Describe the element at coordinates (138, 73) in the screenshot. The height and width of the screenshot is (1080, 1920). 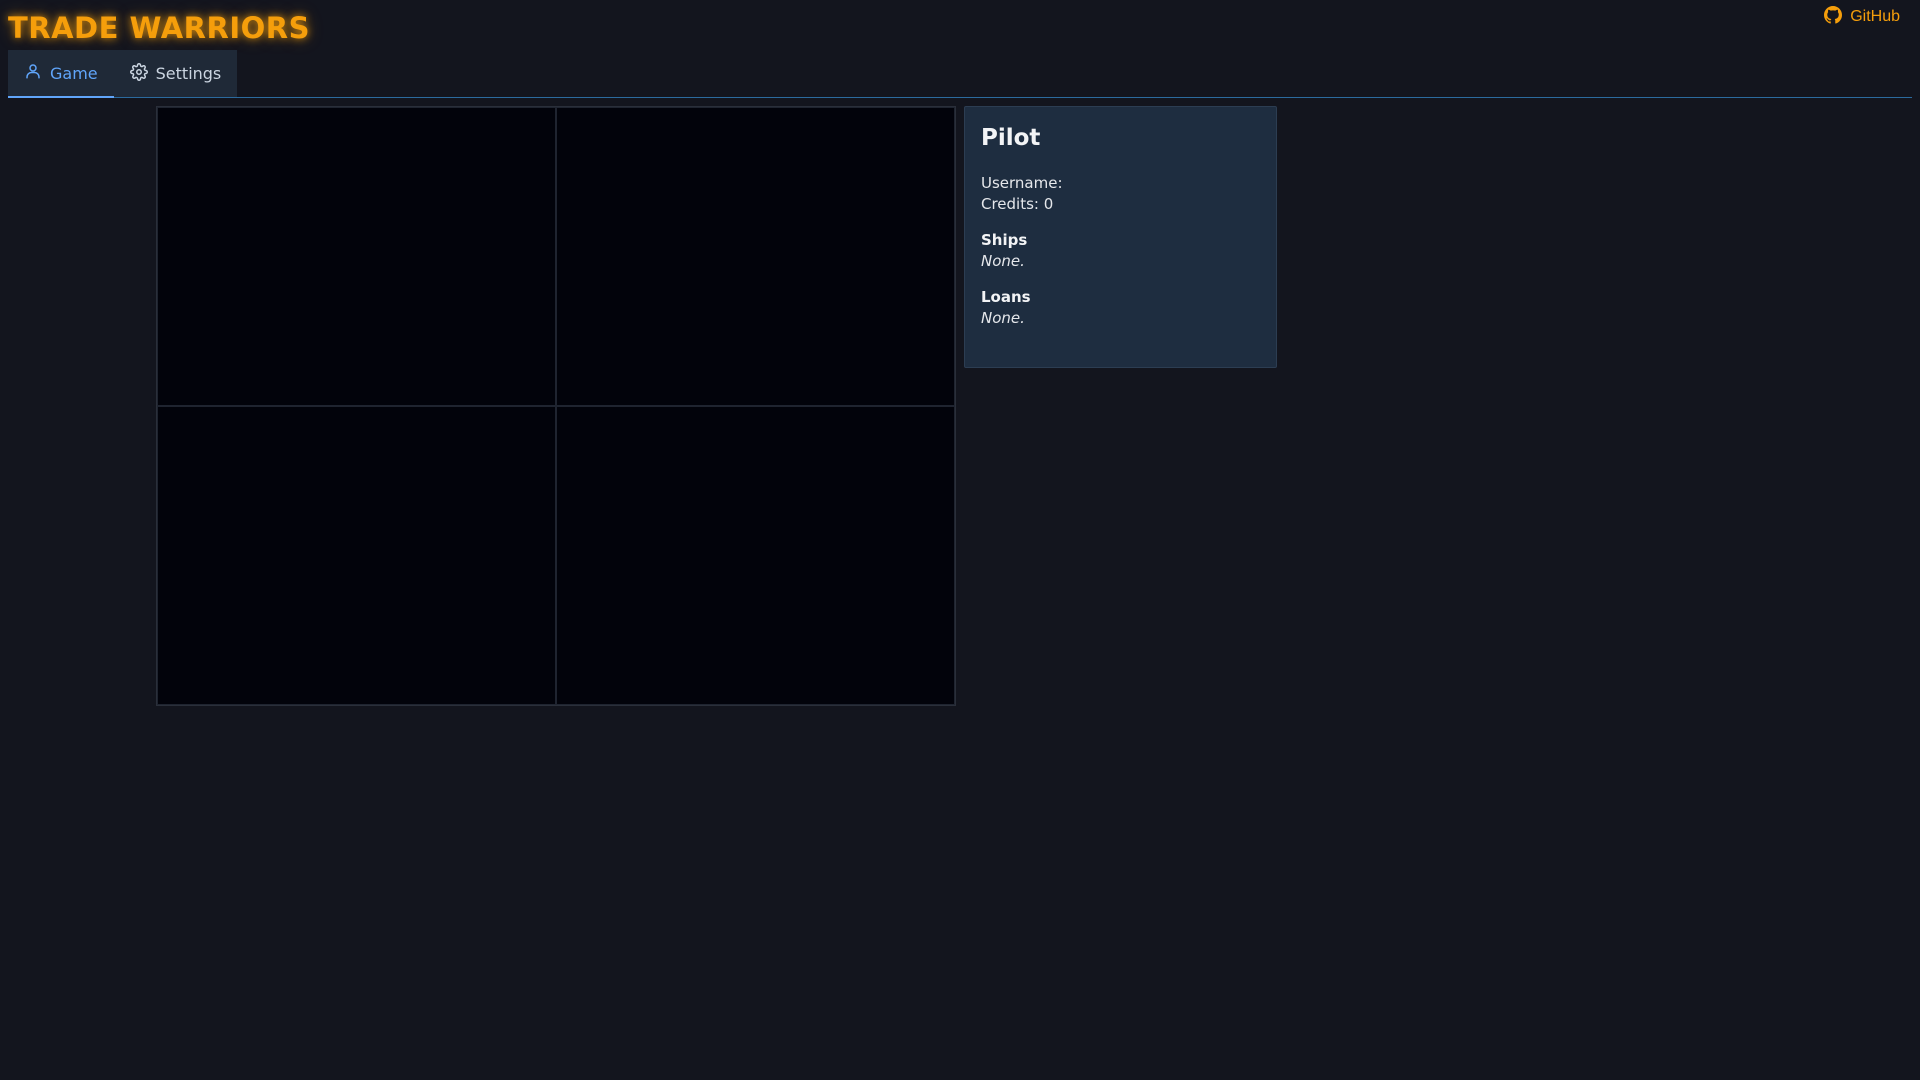
I see `gear-icon` at that location.